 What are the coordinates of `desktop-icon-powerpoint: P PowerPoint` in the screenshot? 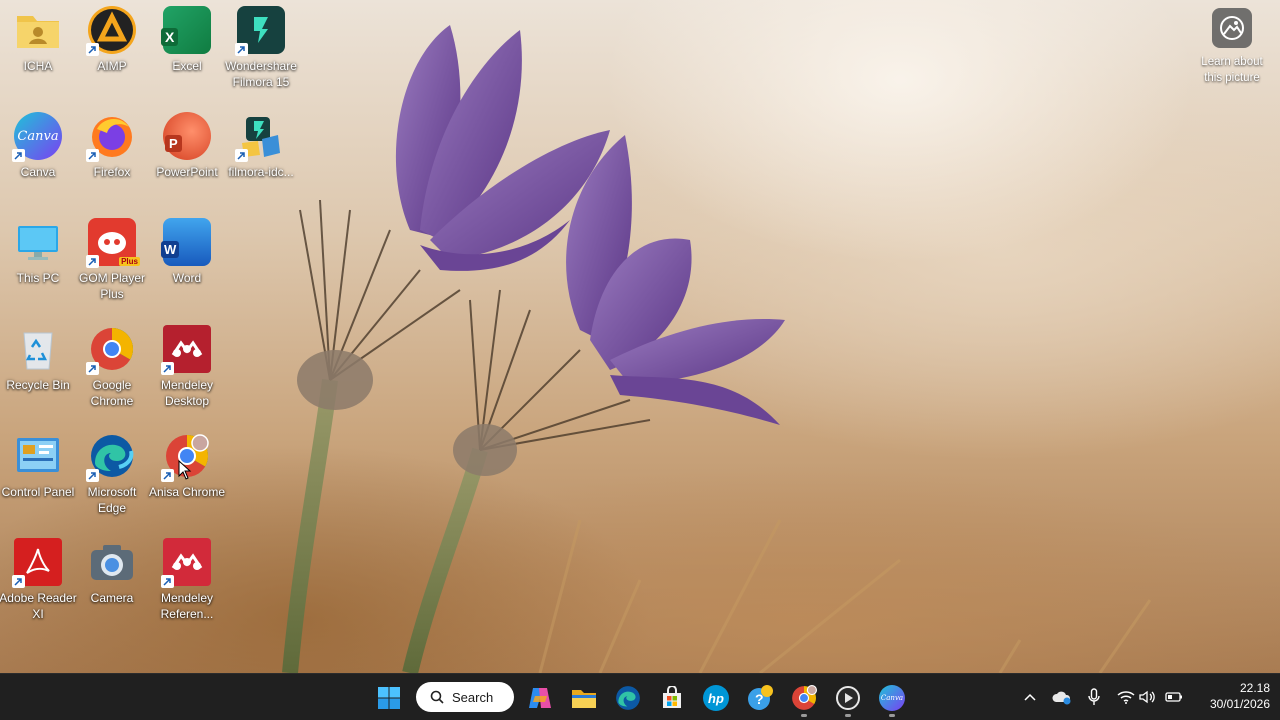 It's located at (187, 146).